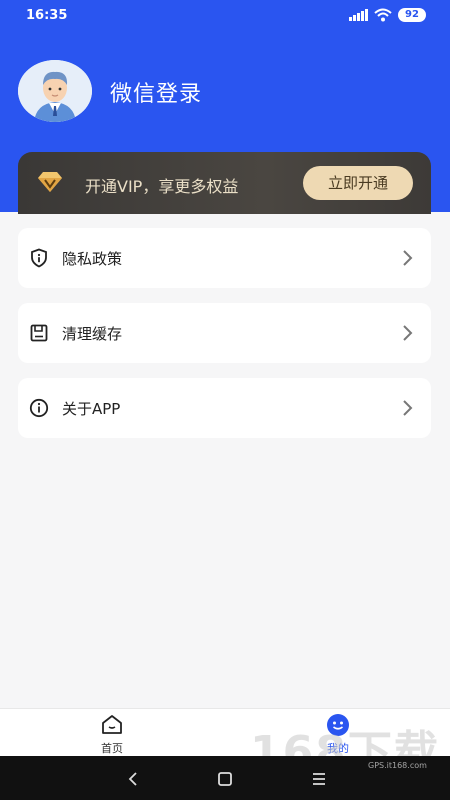  What do you see at coordinates (50, 182) in the screenshot?
I see `vip-diamond-icon` at bounding box center [50, 182].